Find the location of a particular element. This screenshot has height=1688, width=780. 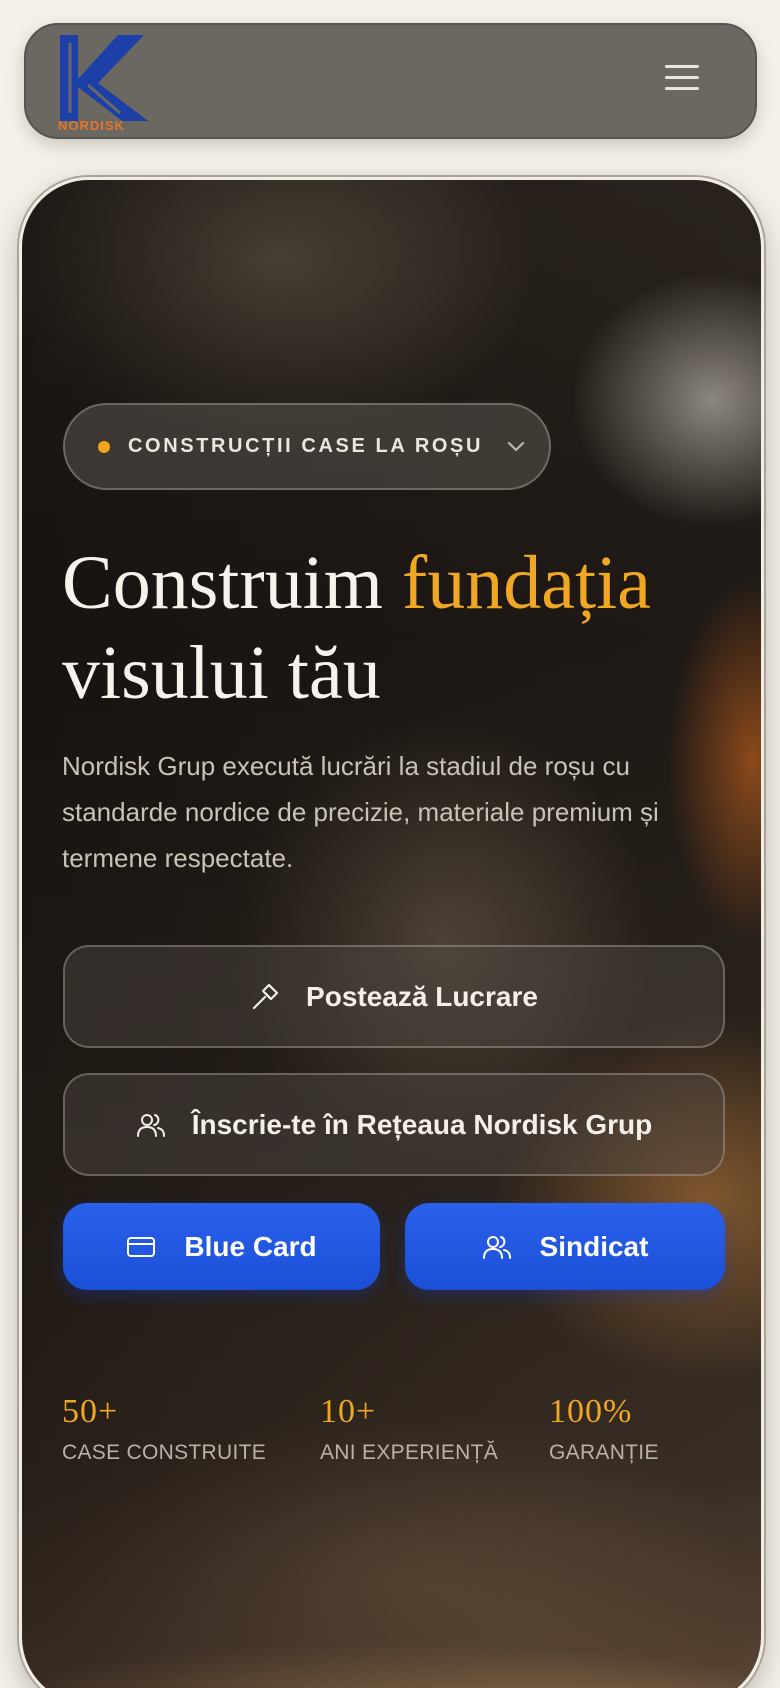

stat-warranty: 100% GARANȚIE is located at coordinates (604, 1429).